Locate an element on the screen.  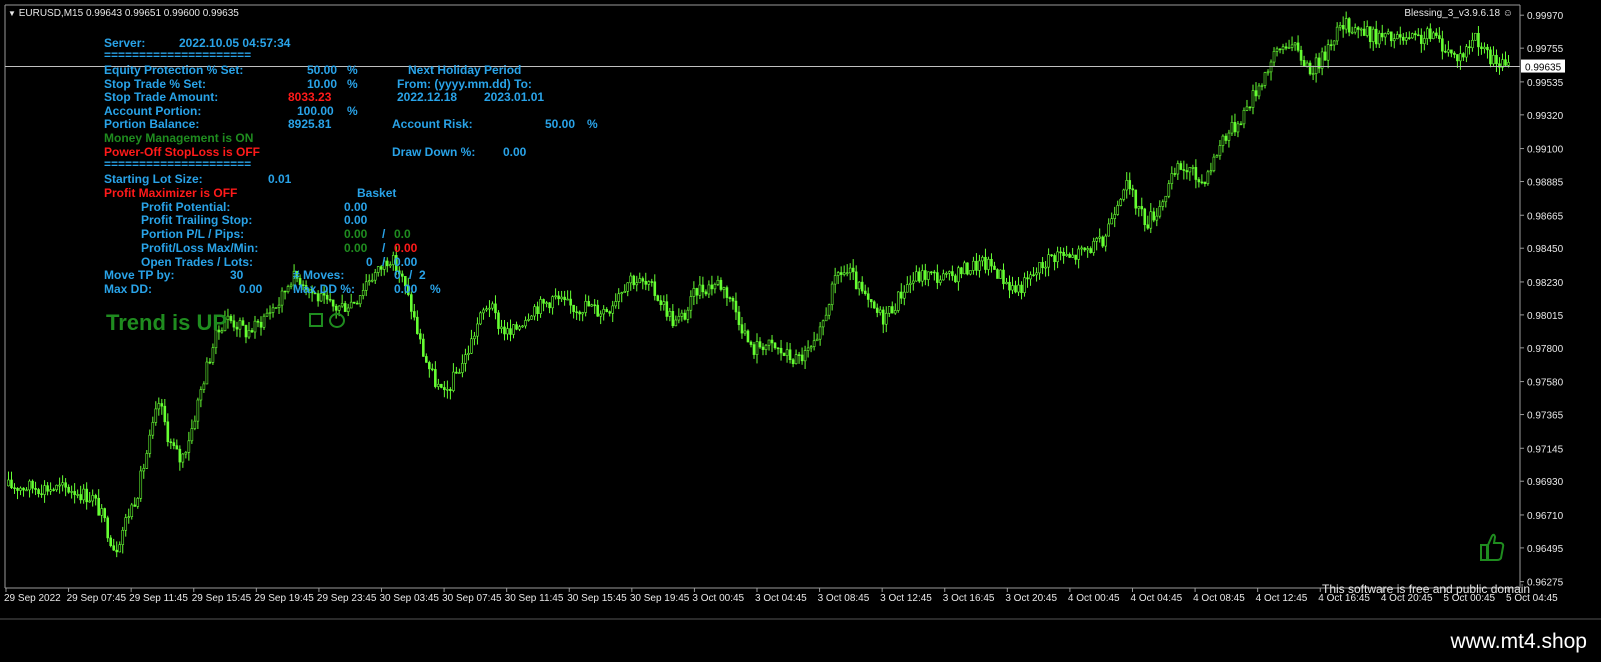
indicator-name: Blessing_3_v3.9.6.18 ☺ is located at coordinates (1458, 13).